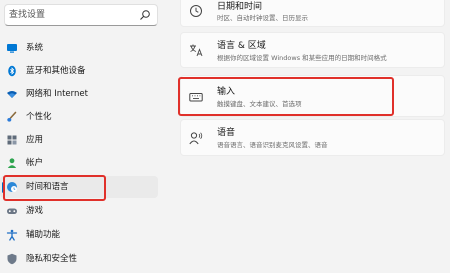  I want to click on sidebar-item-bluetooth: 蓝牙和其他设备, so click(79, 71).